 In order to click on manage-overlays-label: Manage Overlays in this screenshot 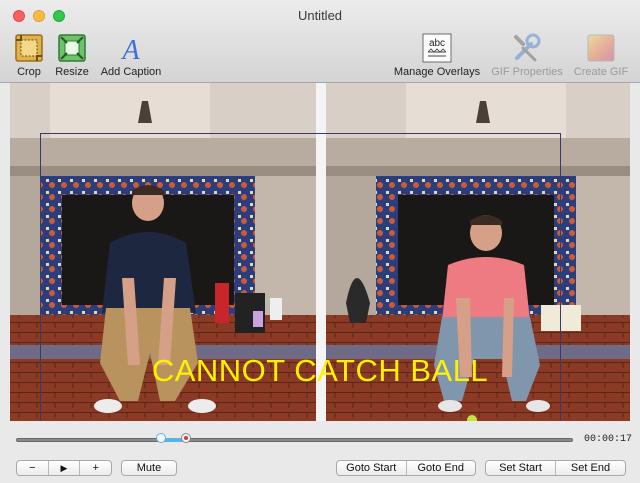, I will do `click(437, 72)`.